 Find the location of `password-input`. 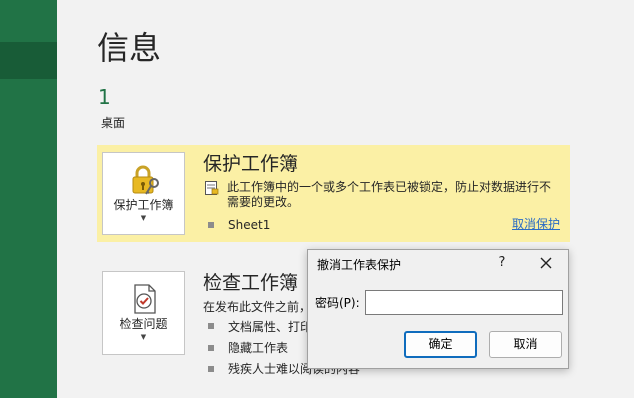

password-input is located at coordinates (464, 302).